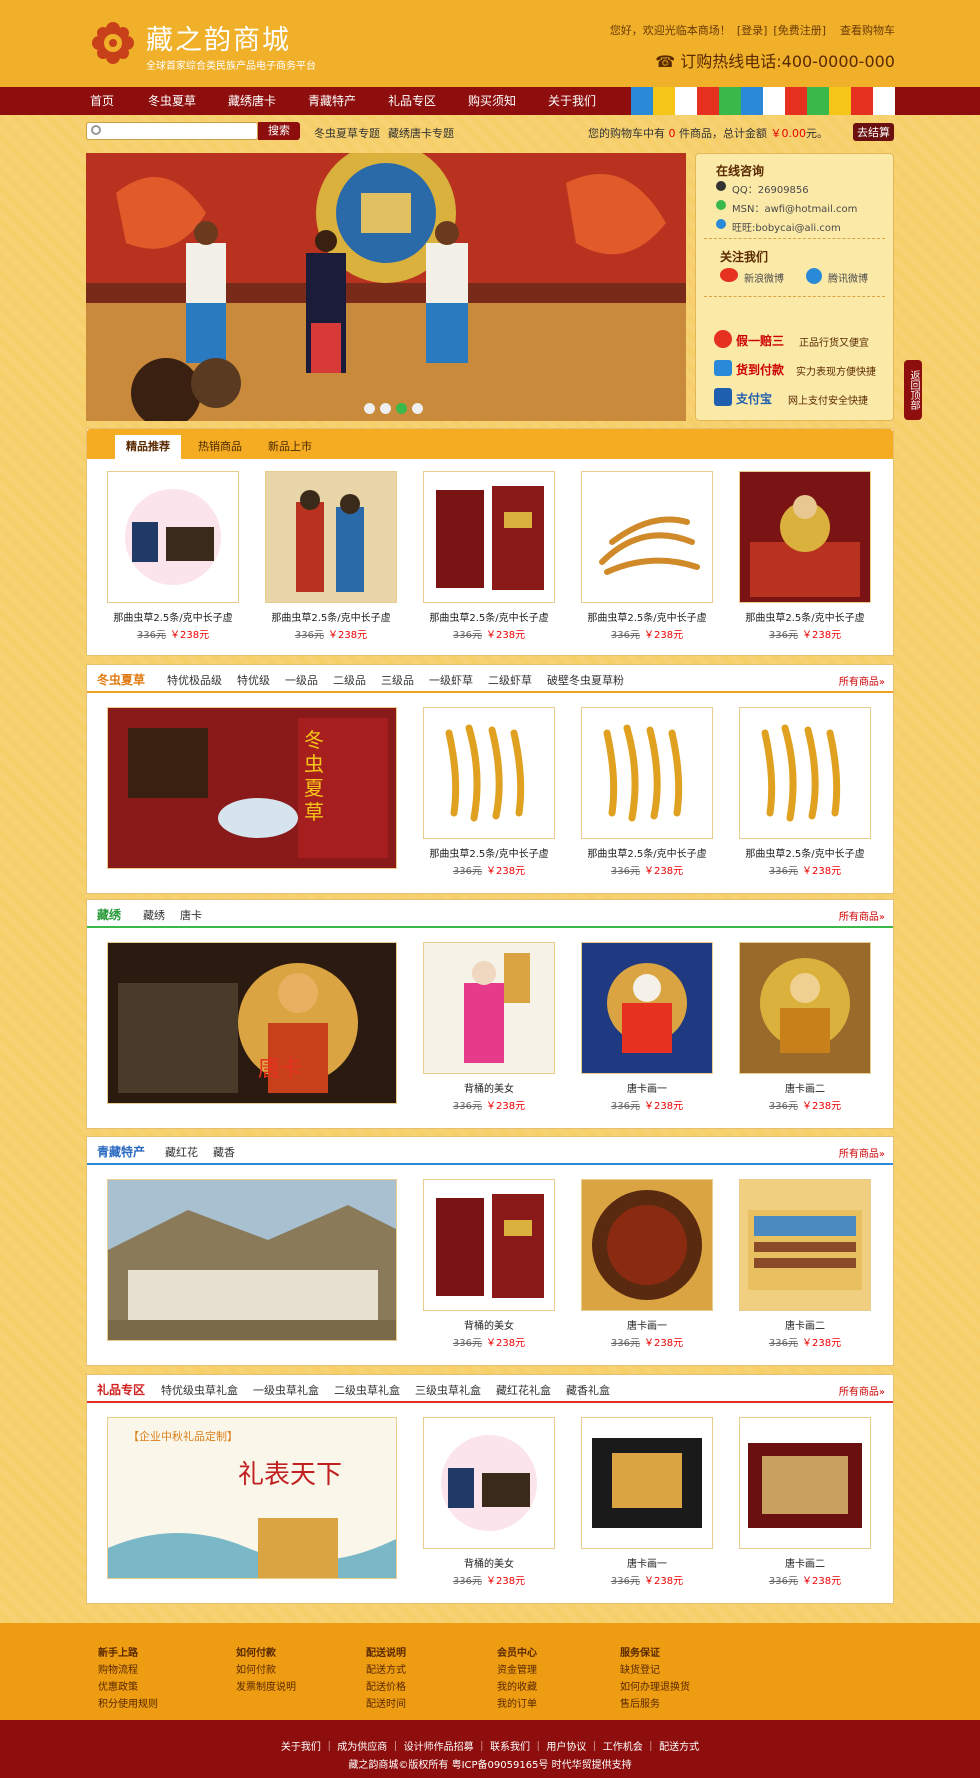  I want to click on checkout-button: 去结算, so click(873, 132).